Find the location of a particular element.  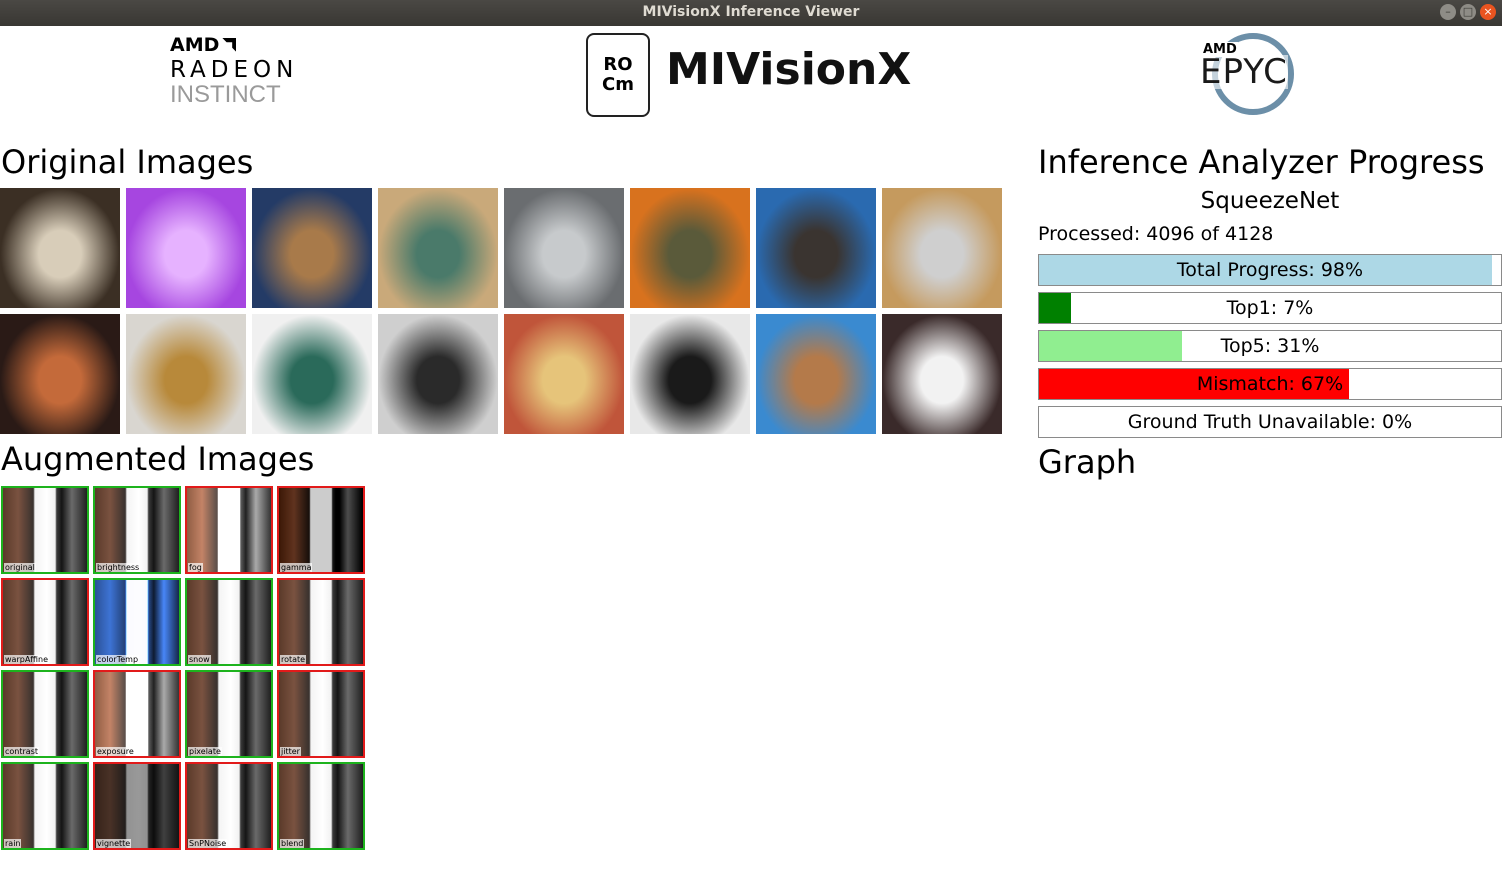

inference-progress-heading: Inference Analyzer Progress is located at coordinates (1261, 162).